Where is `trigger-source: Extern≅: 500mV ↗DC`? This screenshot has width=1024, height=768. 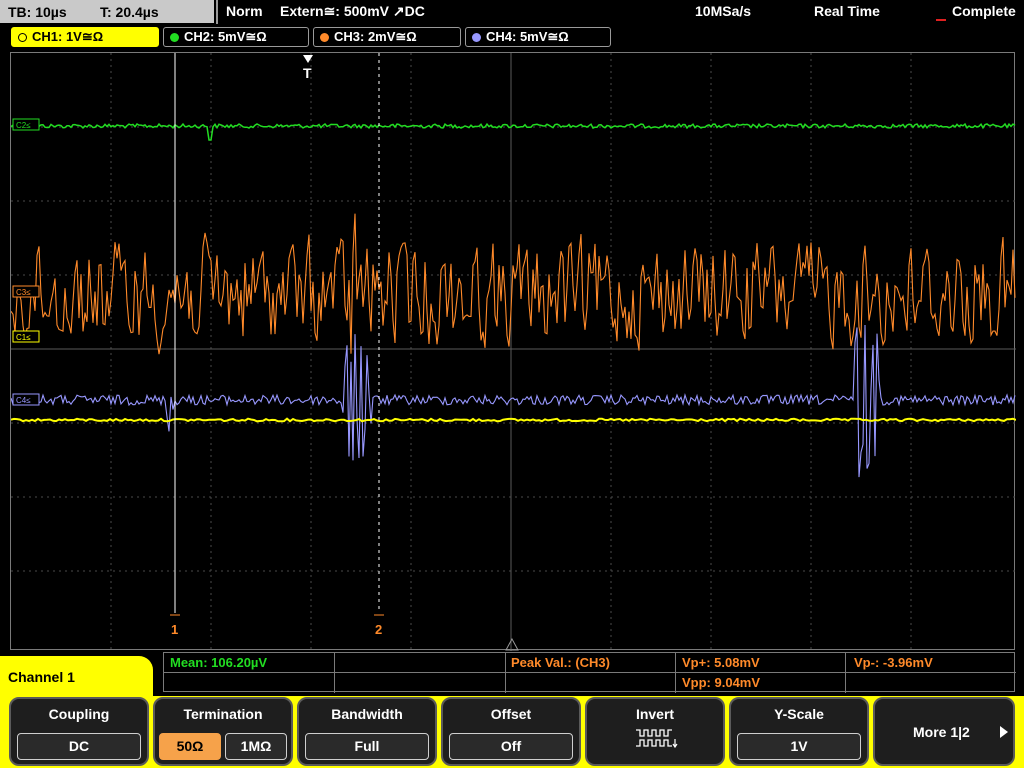
trigger-source: Extern≅: 500mV ↗DC is located at coordinates (352, 11).